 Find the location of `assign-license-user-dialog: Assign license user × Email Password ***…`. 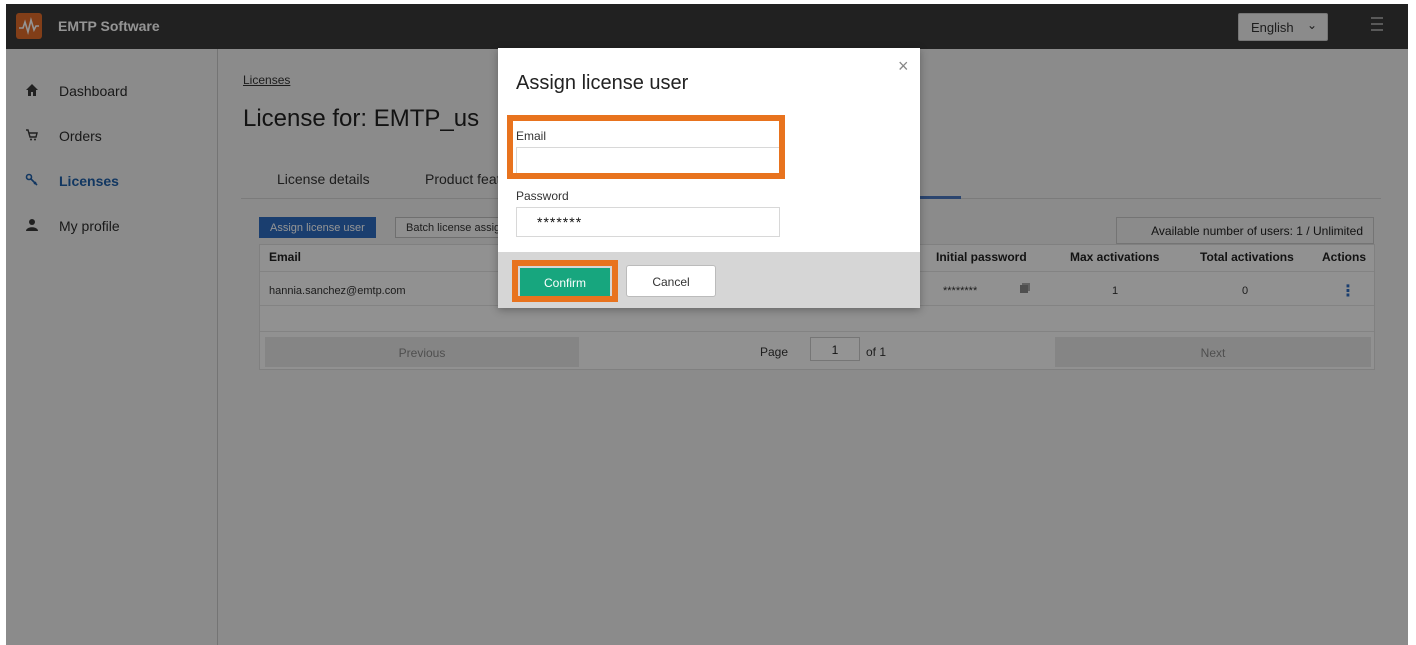

assign-license-user-dialog: Assign license user × Email Password ***… is located at coordinates (709, 178).